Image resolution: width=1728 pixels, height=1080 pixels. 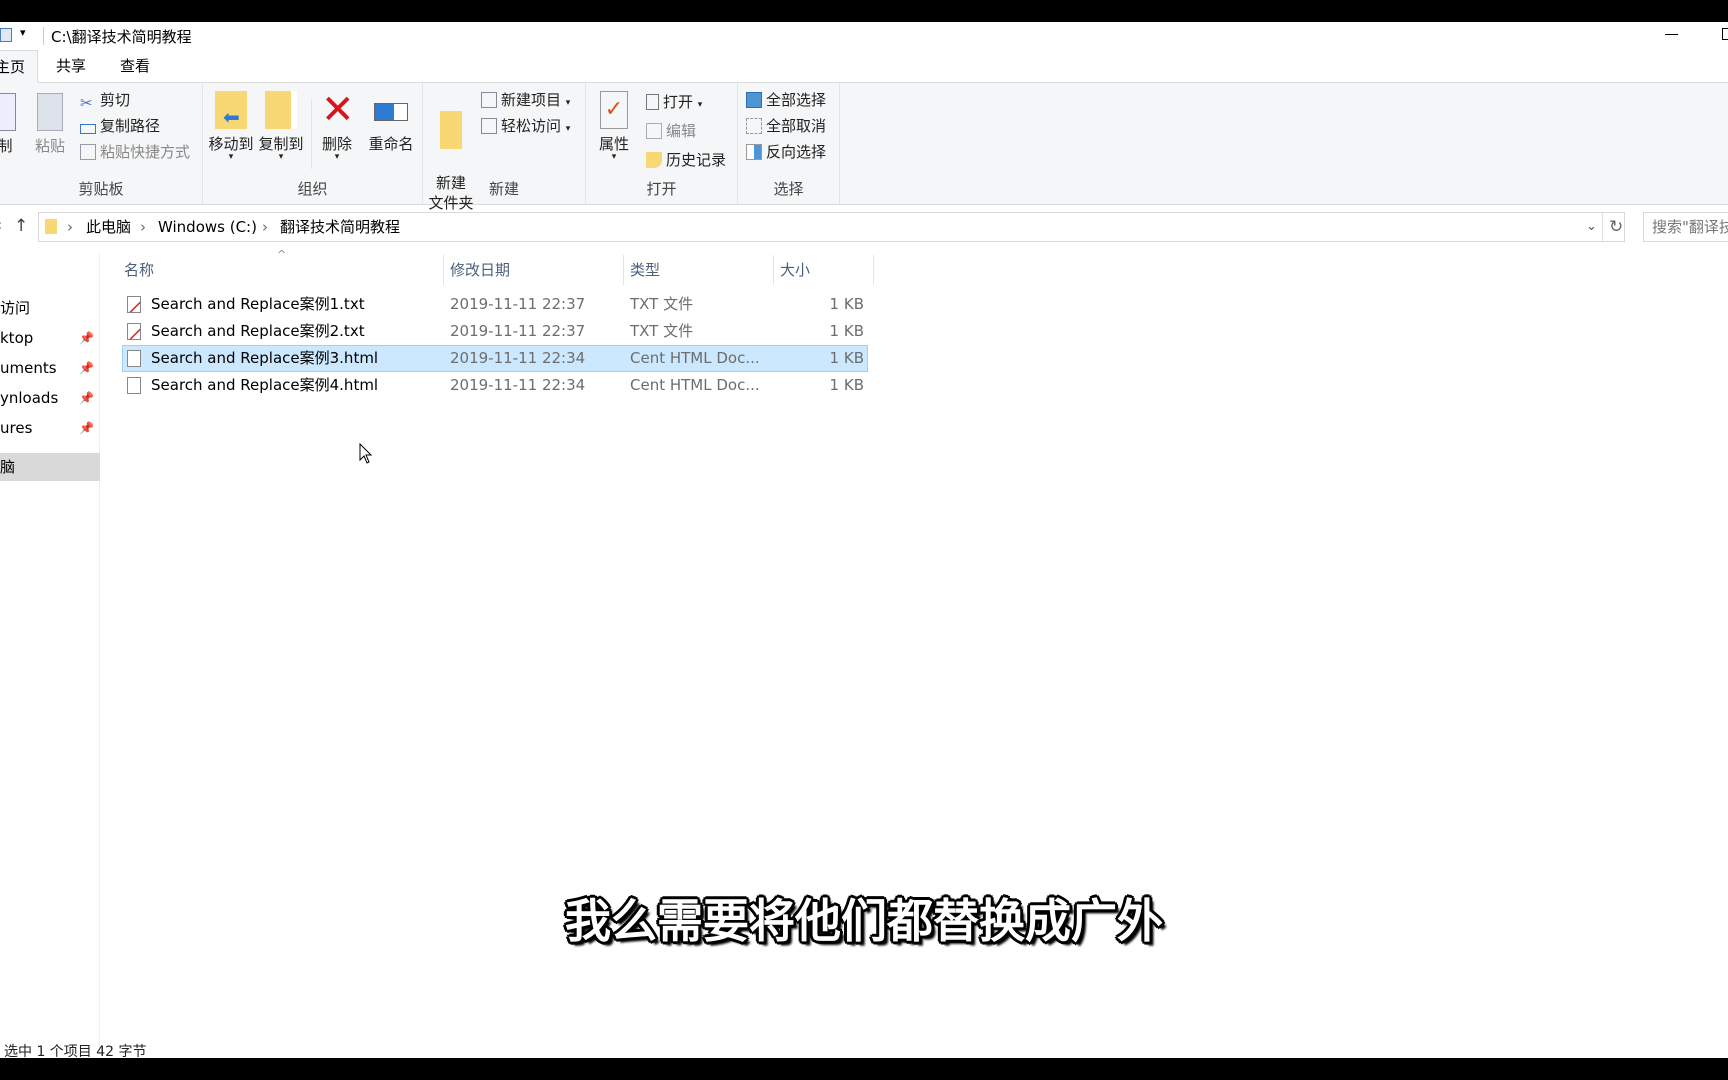 I want to click on up-arrow-icon: ↑, so click(x=21, y=226).